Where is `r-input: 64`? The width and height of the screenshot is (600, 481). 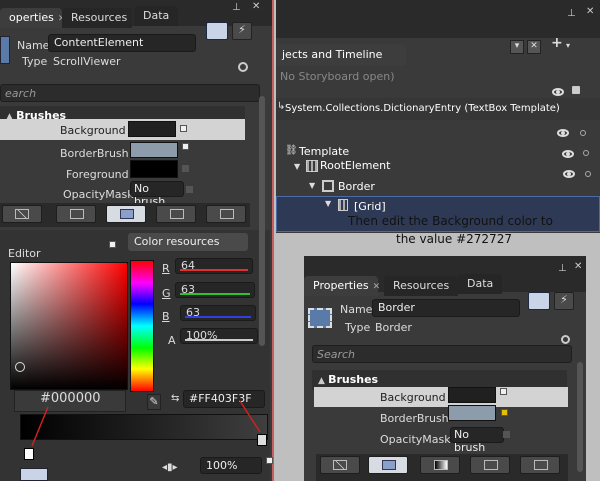
r-input: 64 is located at coordinates (214, 266).